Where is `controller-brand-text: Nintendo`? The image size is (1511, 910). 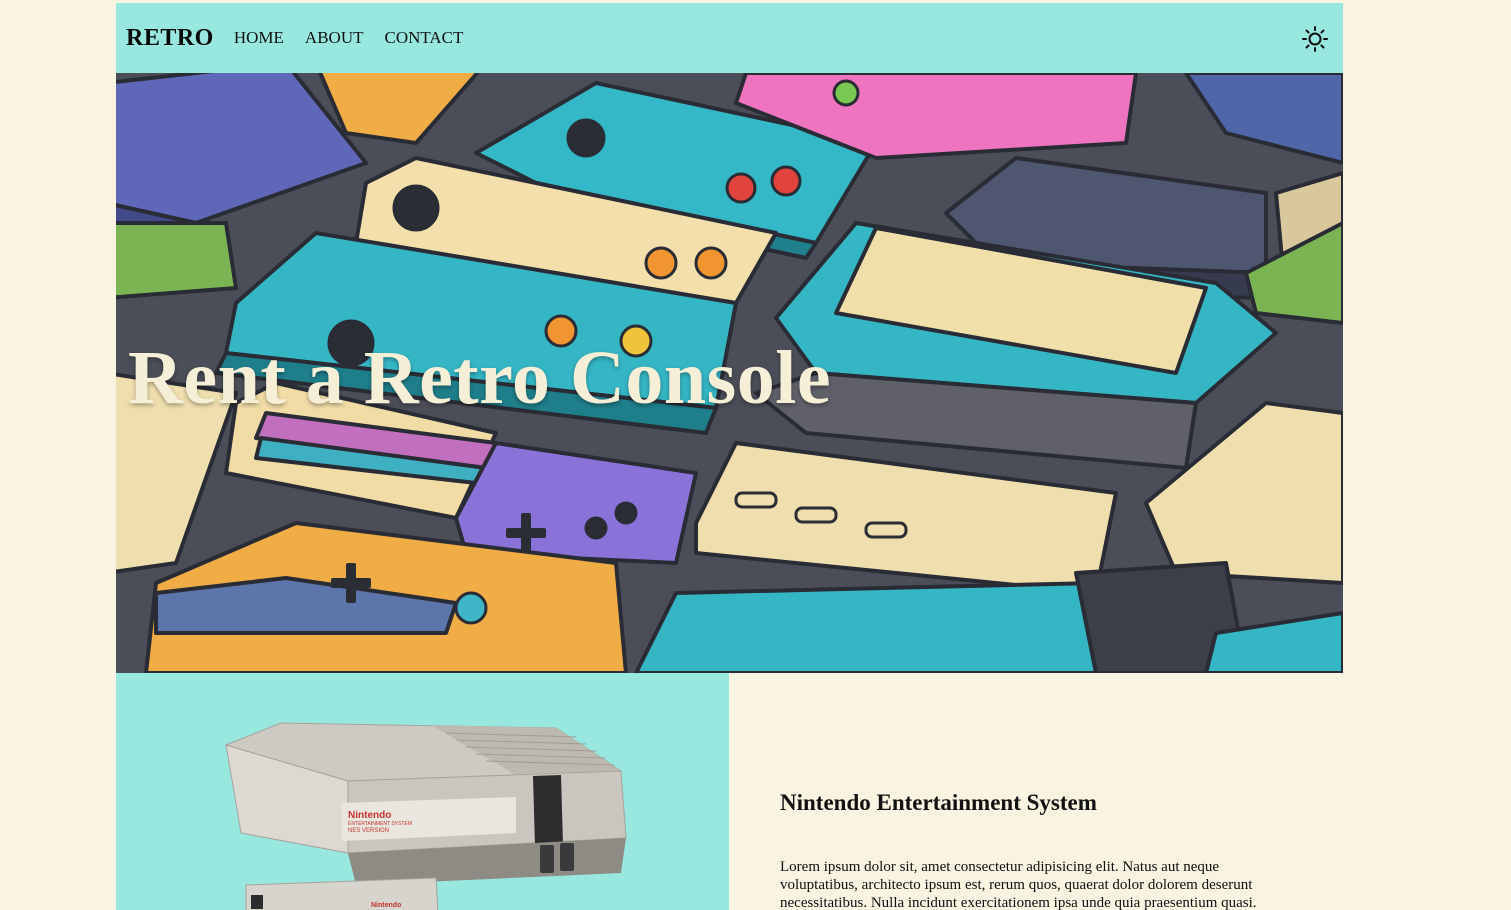
controller-brand-text: Nintendo is located at coordinates (386, 905).